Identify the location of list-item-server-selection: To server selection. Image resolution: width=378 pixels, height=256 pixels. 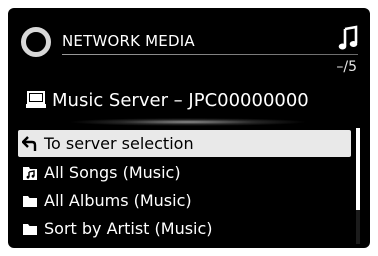
(184, 143).